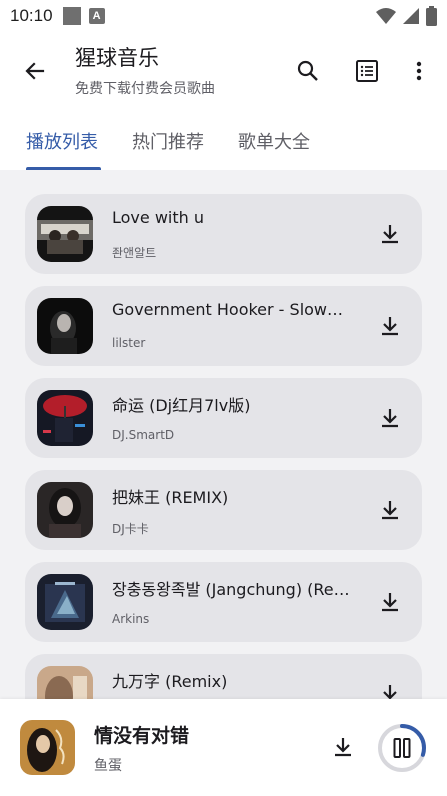 This screenshot has width=447, height=796. What do you see at coordinates (143, 435) in the screenshot?
I see `song-artist: DJ.SmartD` at bounding box center [143, 435].